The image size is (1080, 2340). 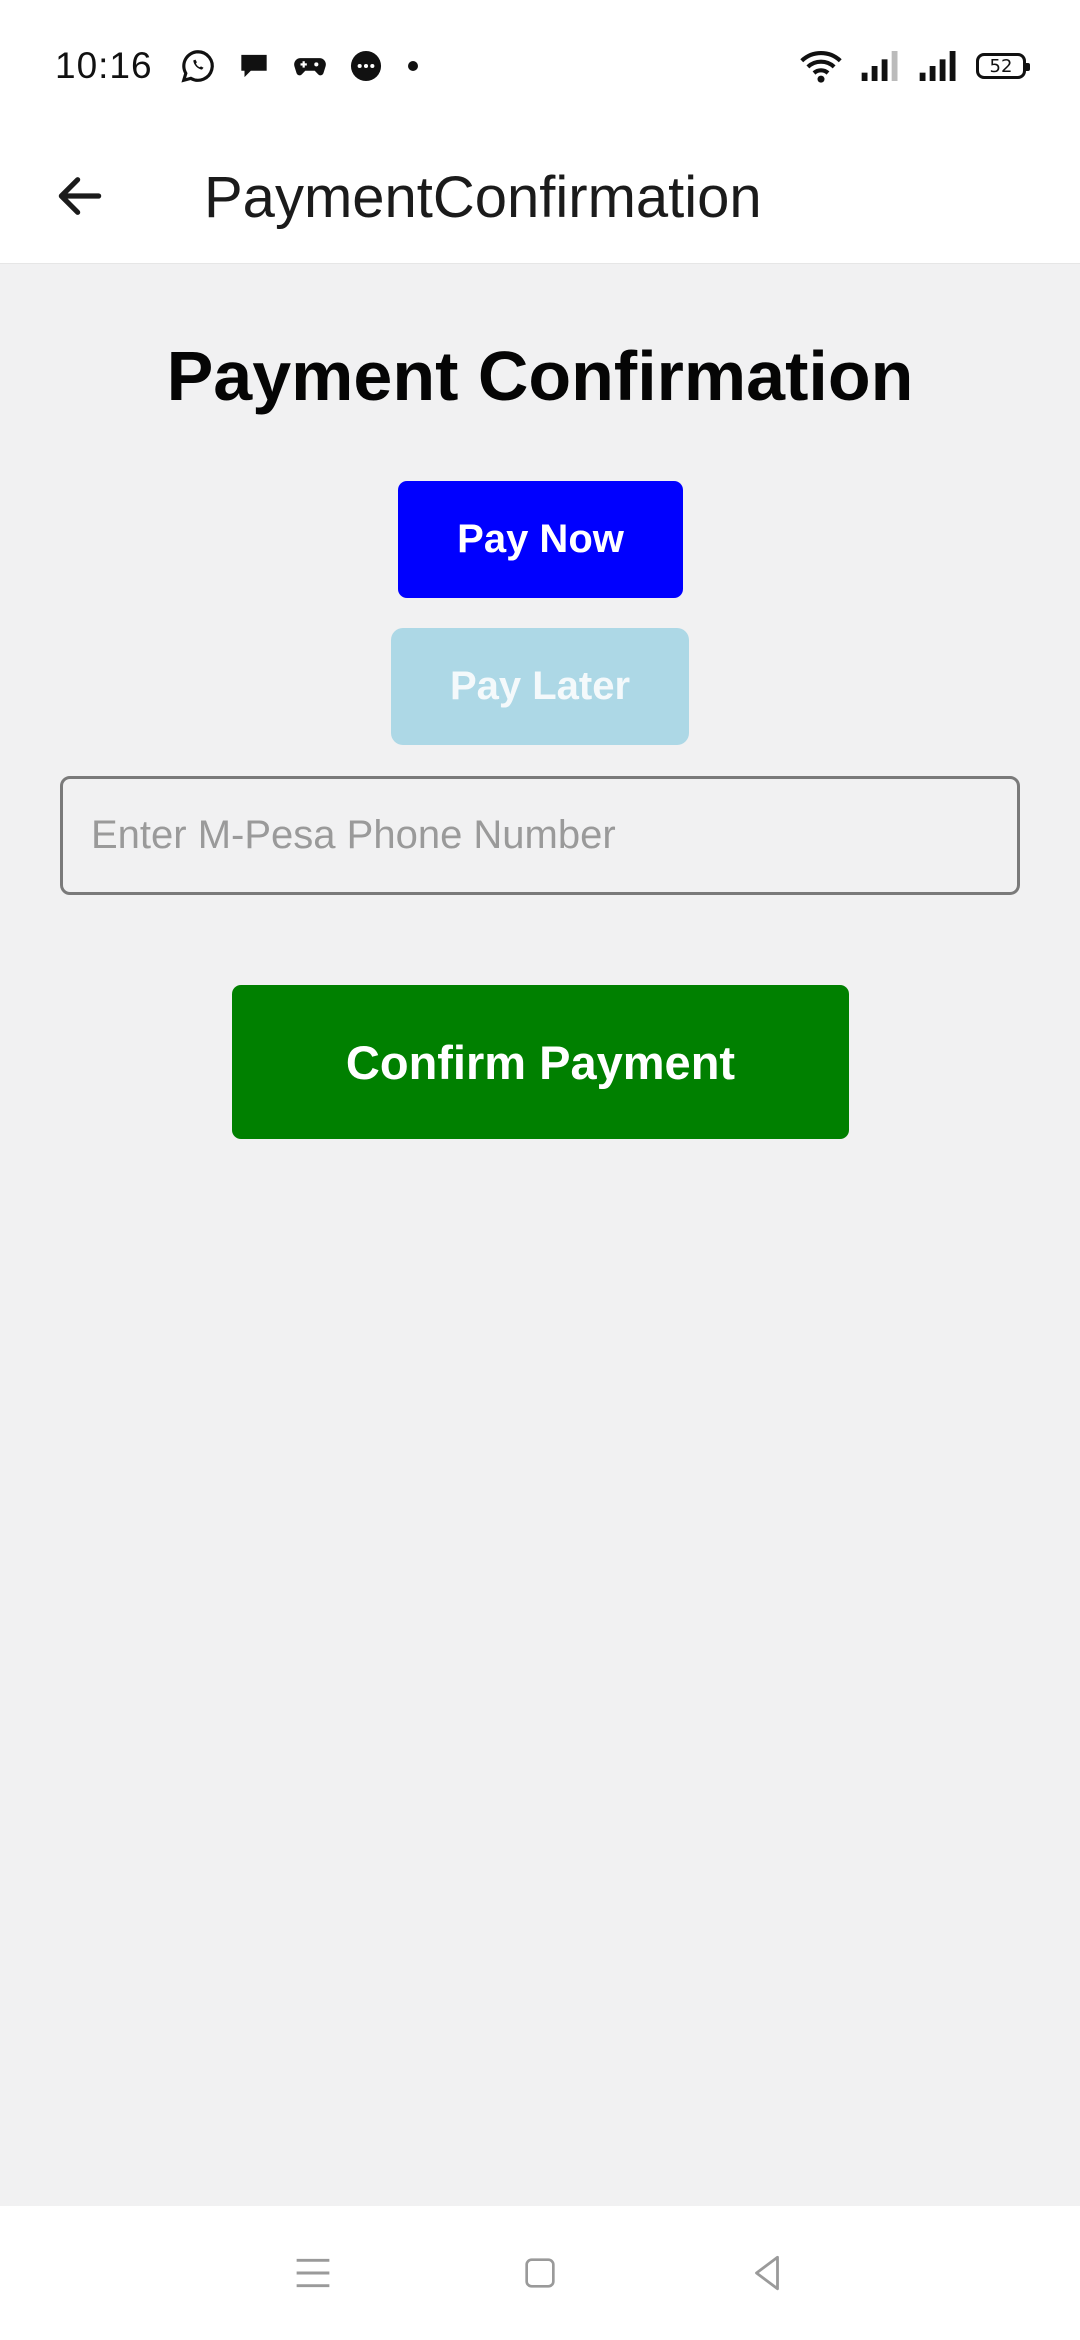 What do you see at coordinates (310, 66) in the screenshot?
I see `game-controller-icon` at bounding box center [310, 66].